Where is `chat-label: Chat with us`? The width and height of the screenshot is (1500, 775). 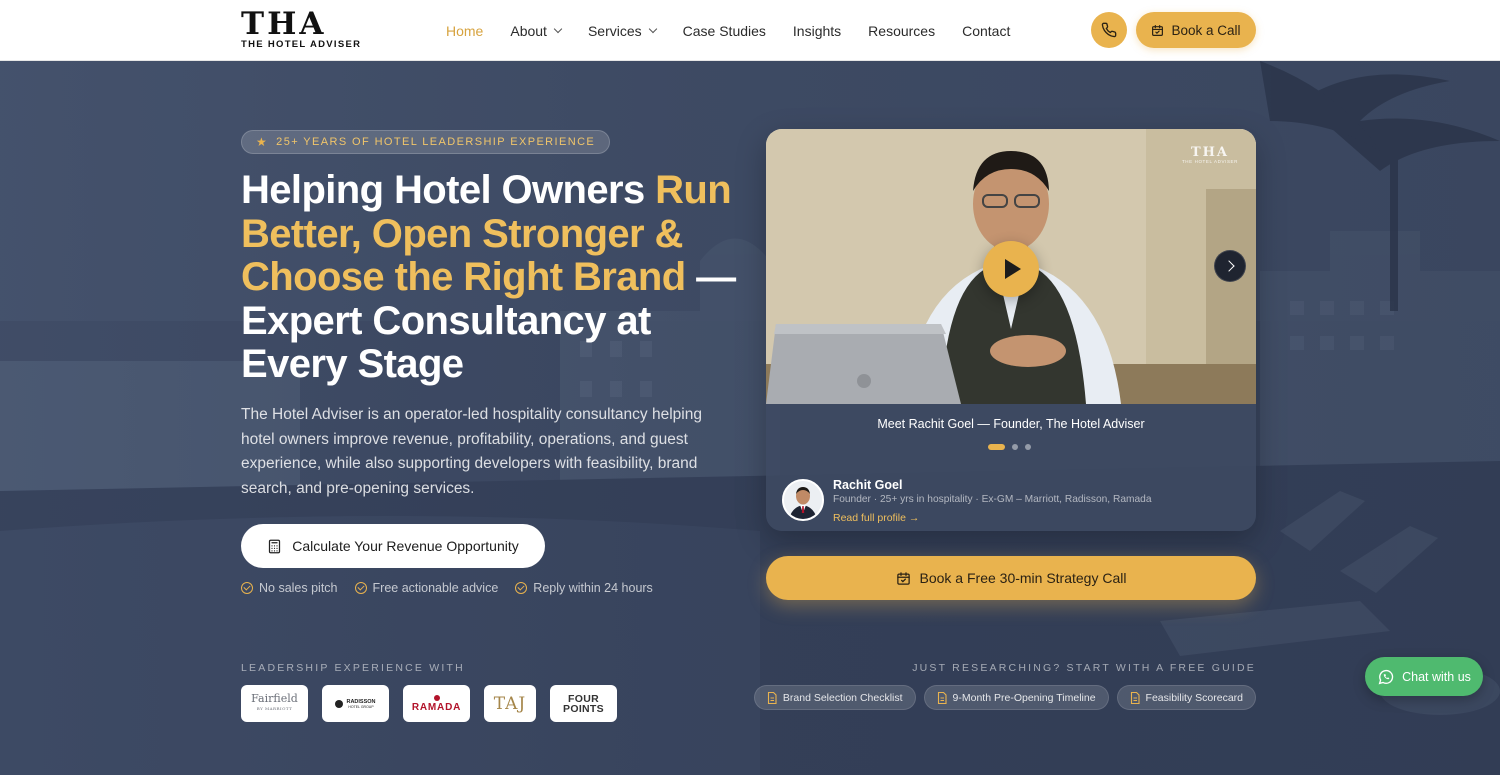
chat-label: Chat with us is located at coordinates (1436, 676).